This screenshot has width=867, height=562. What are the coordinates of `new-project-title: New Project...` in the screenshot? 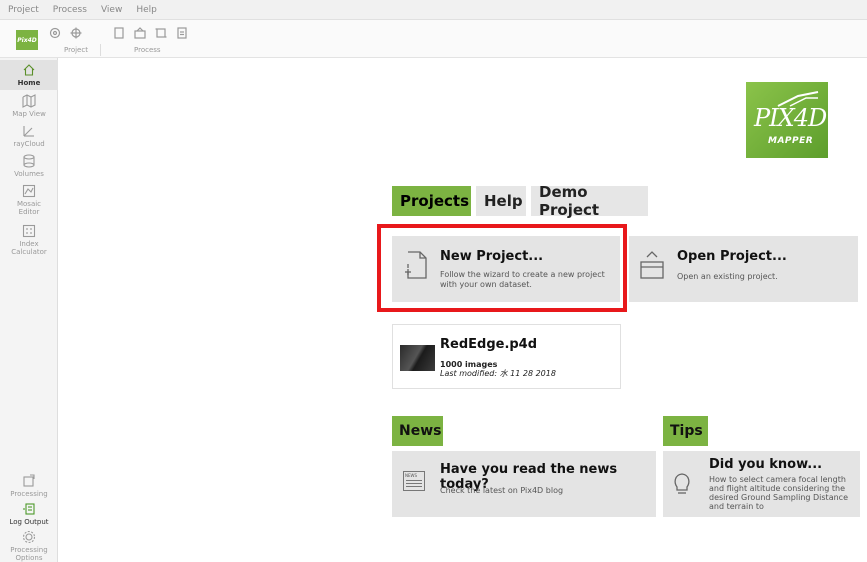 It's located at (492, 256).